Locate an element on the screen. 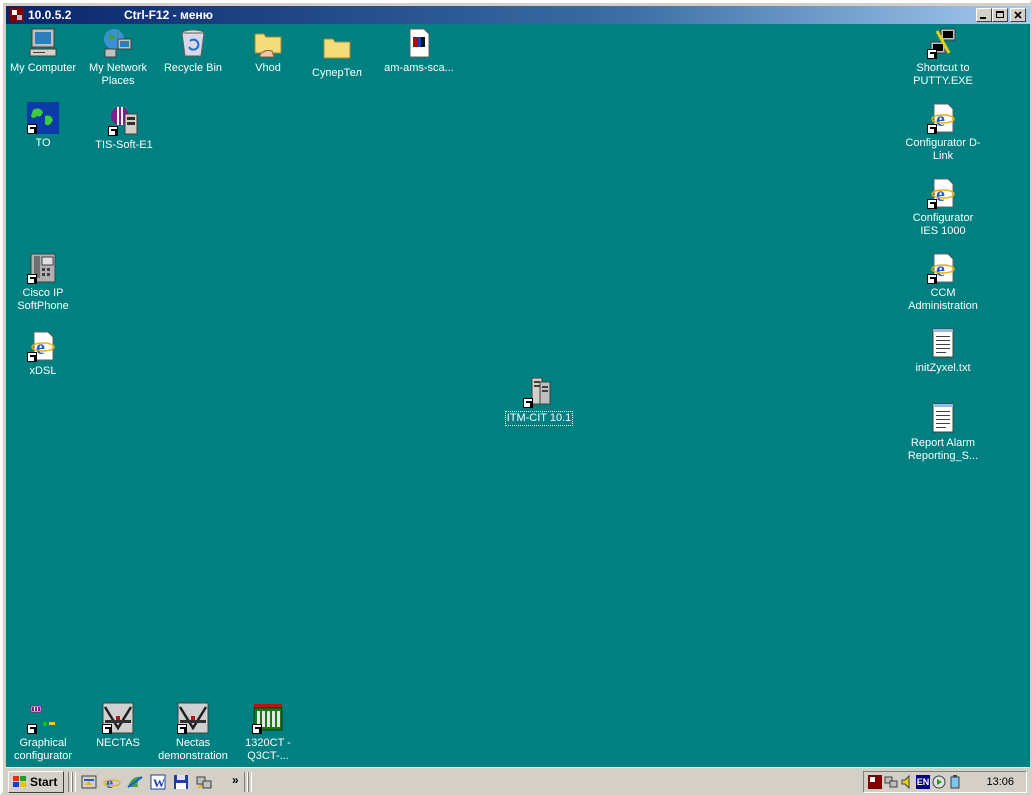 The height and width of the screenshot is (795, 1032). network-tray-icon is located at coordinates (891, 782).